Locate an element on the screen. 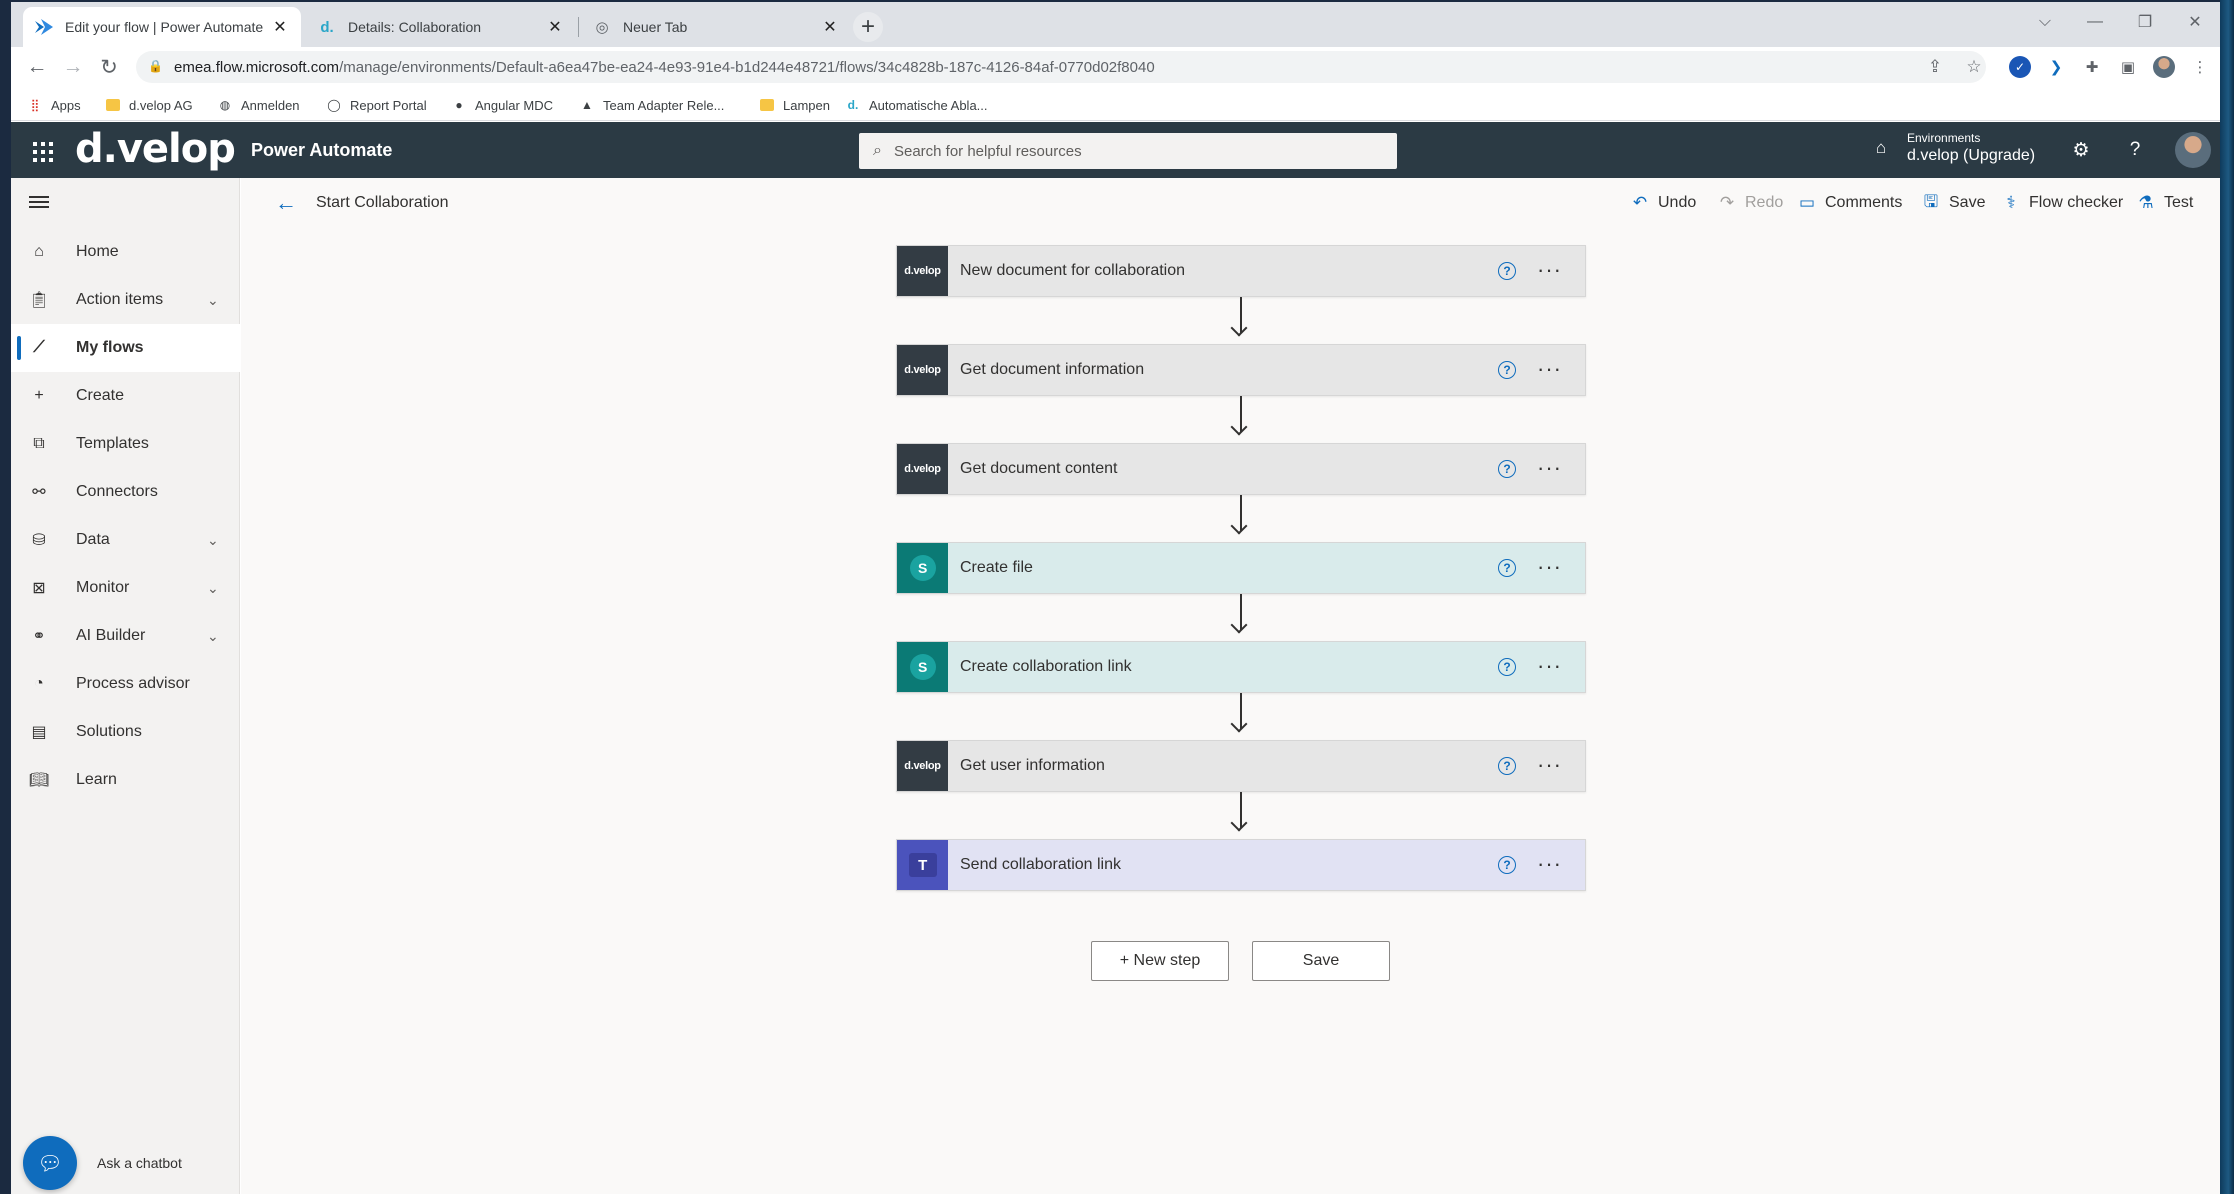 The image size is (2234, 1194). share-icon: ⇪ is located at coordinates (1935, 67).